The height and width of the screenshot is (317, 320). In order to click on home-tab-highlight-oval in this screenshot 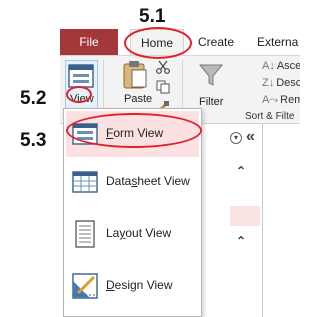, I will do `click(158, 43)`.